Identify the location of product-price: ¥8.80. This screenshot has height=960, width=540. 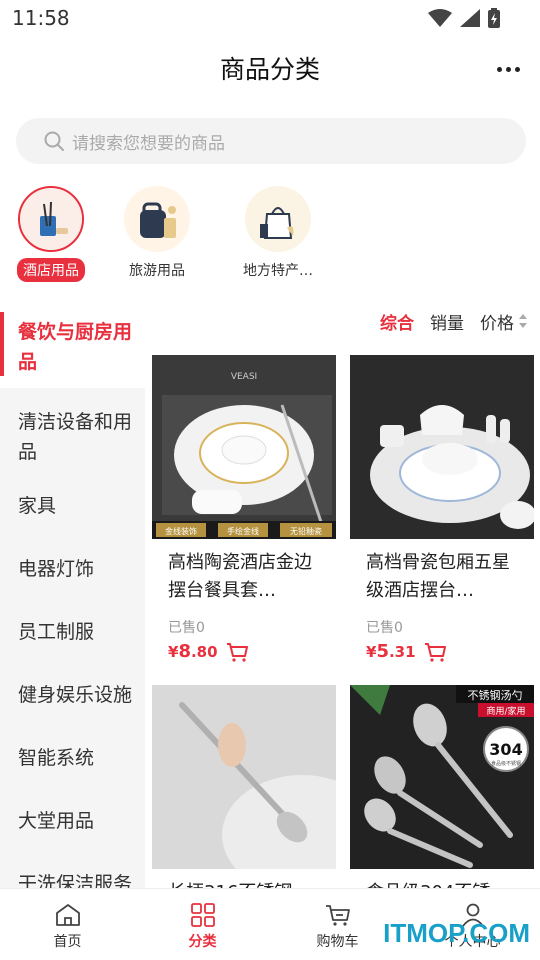
(193, 651).